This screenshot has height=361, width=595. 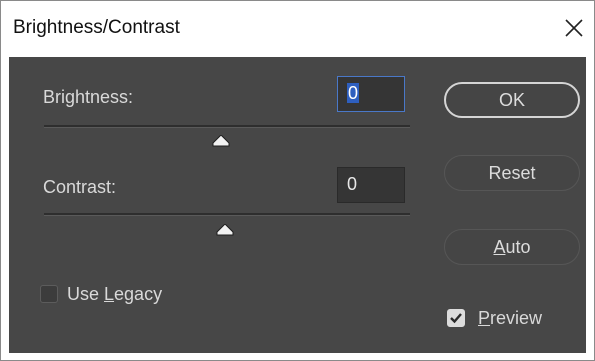 What do you see at coordinates (512, 173) in the screenshot?
I see `reset-button: Reset` at bounding box center [512, 173].